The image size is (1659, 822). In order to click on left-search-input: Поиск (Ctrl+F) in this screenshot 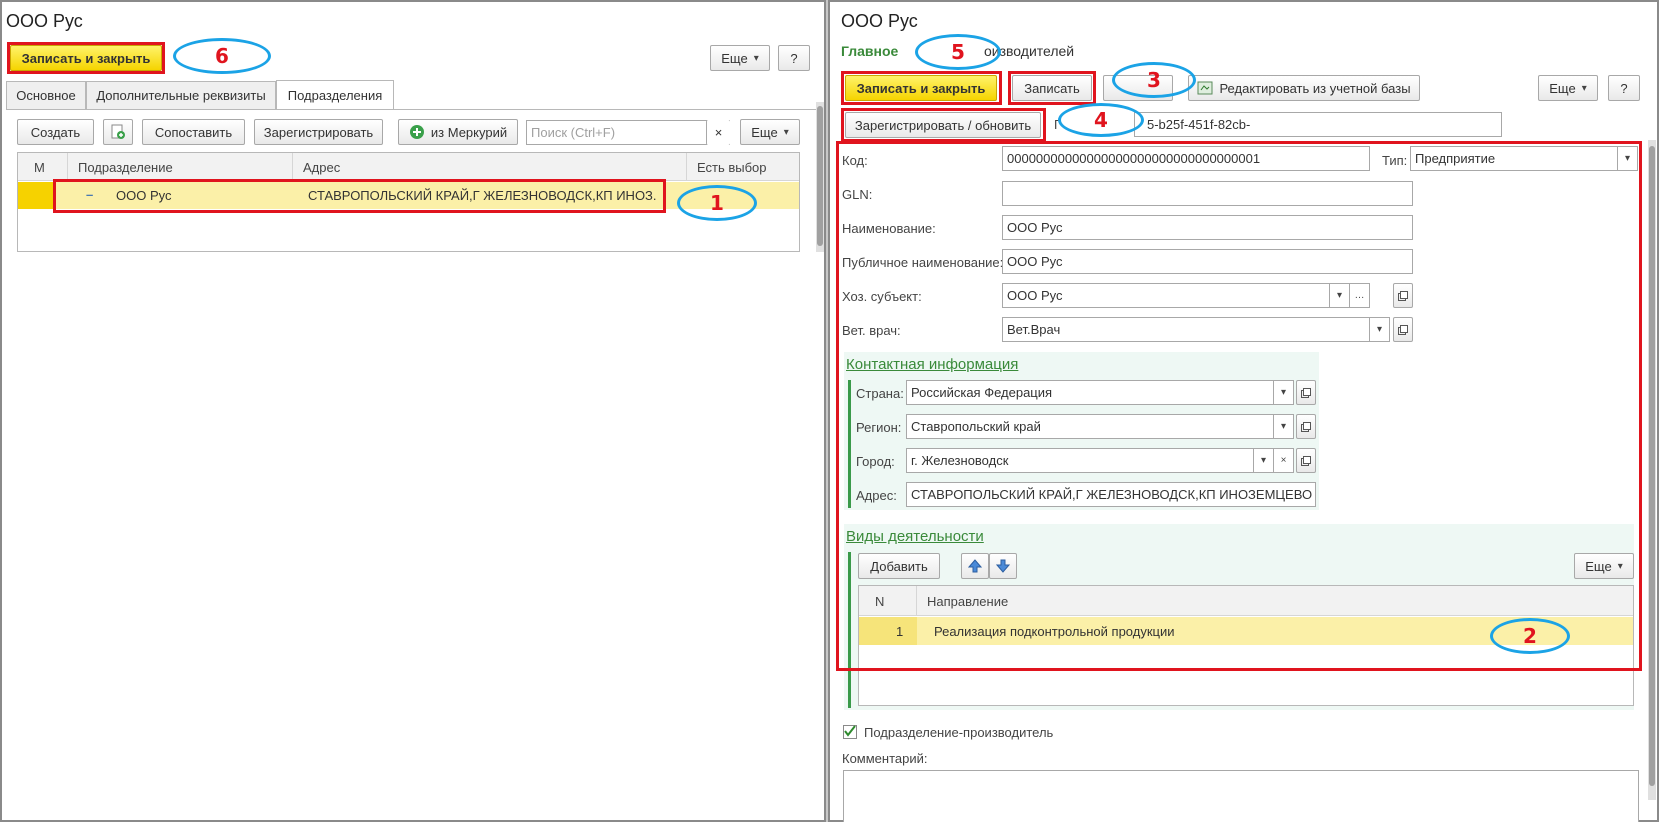, I will do `click(628, 132)`.